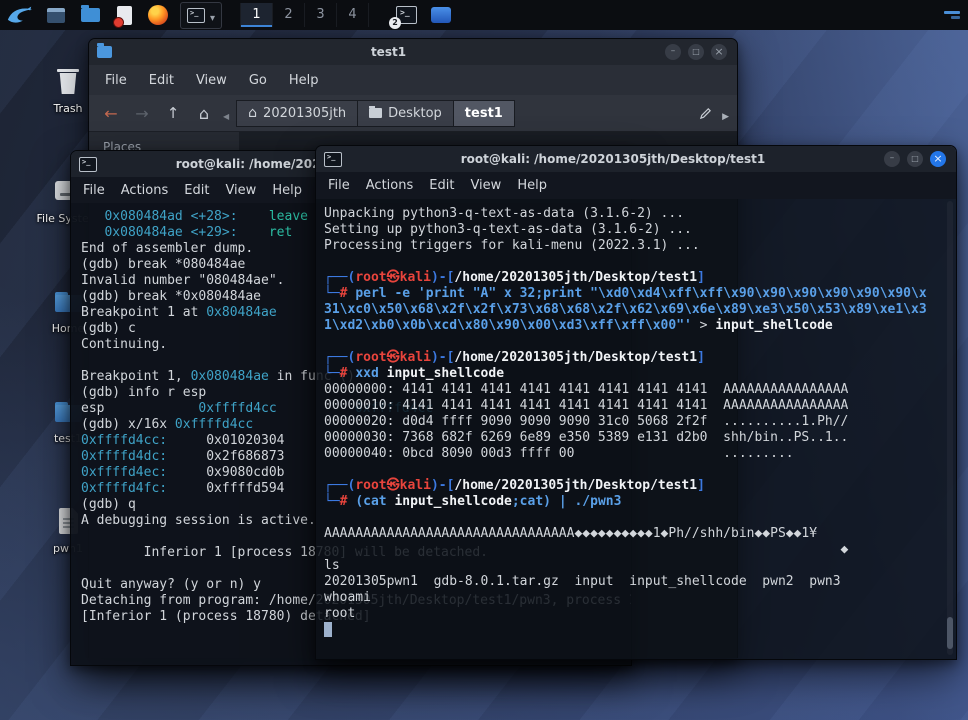 The image size is (968, 720). I want to click on path-segment-desktop: Desktop, so click(405, 113).